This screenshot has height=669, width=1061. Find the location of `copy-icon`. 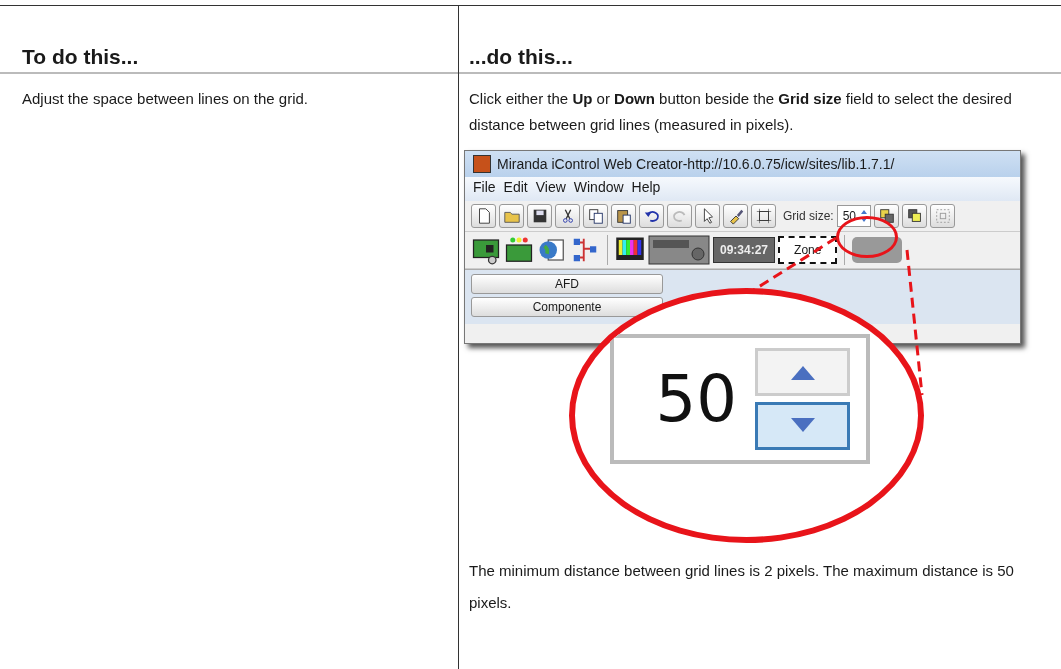

copy-icon is located at coordinates (595, 216).